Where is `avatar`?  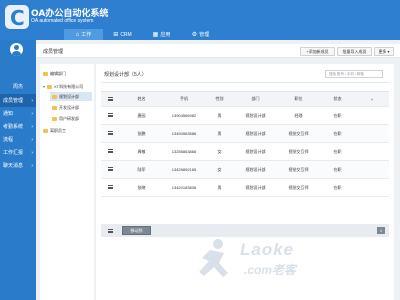
avatar is located at coordinates (16, 49).